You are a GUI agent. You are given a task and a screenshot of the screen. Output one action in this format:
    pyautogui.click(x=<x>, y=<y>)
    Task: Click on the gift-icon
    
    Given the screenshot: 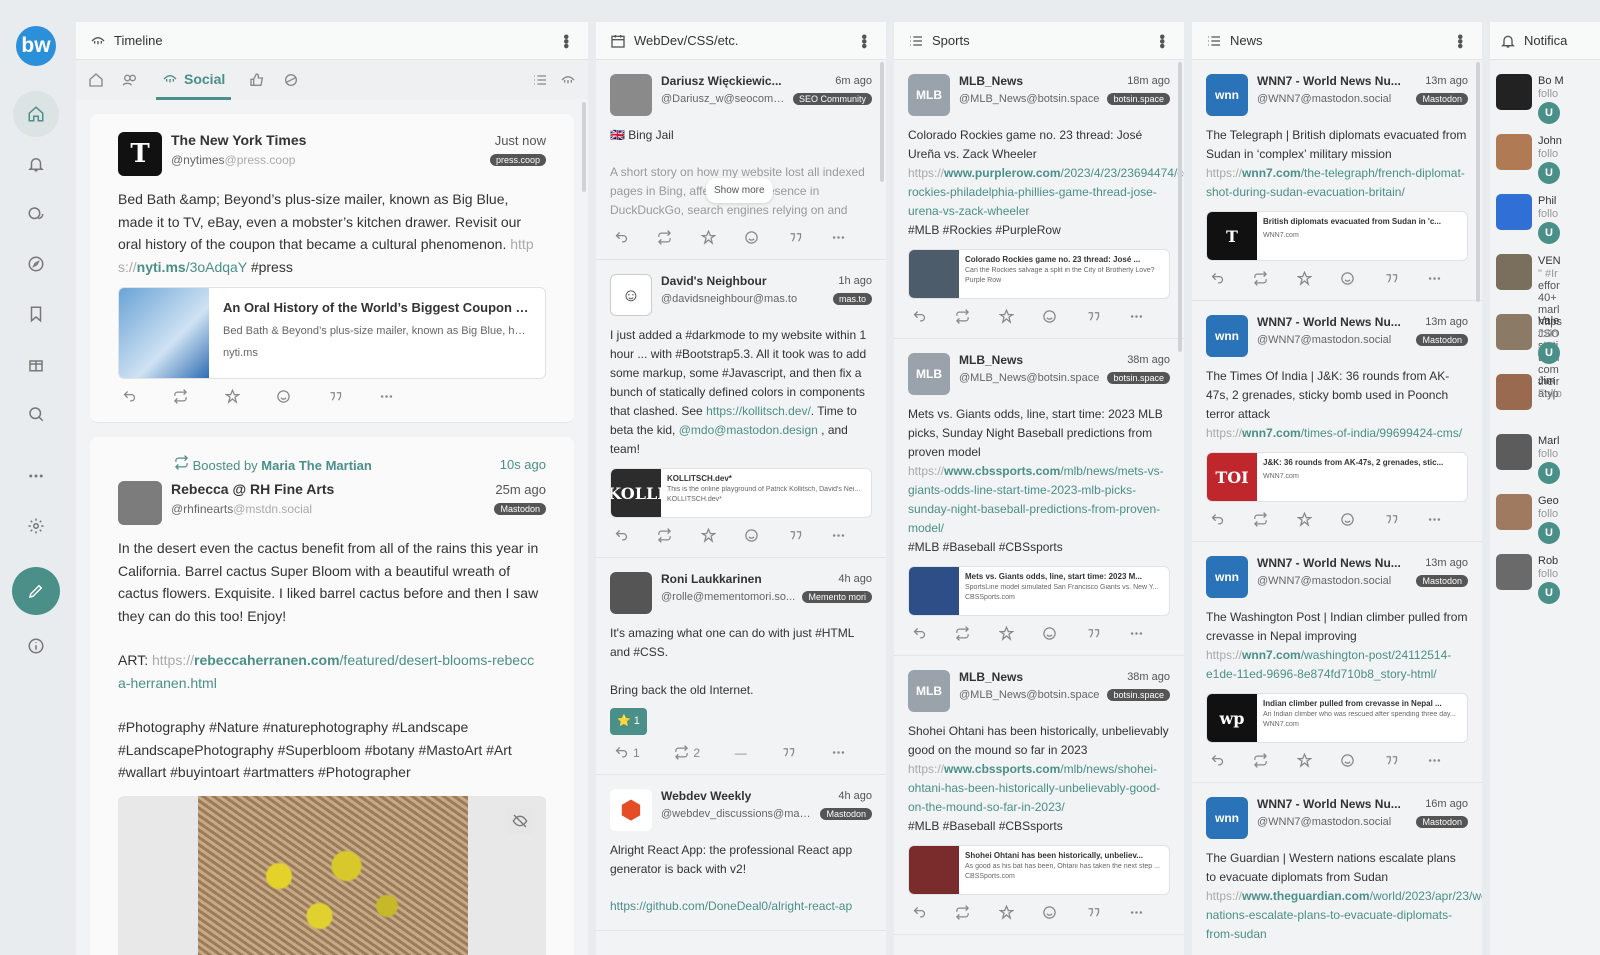 What is the action you would take?
    pyautogui.click(x=36, y=364)
    